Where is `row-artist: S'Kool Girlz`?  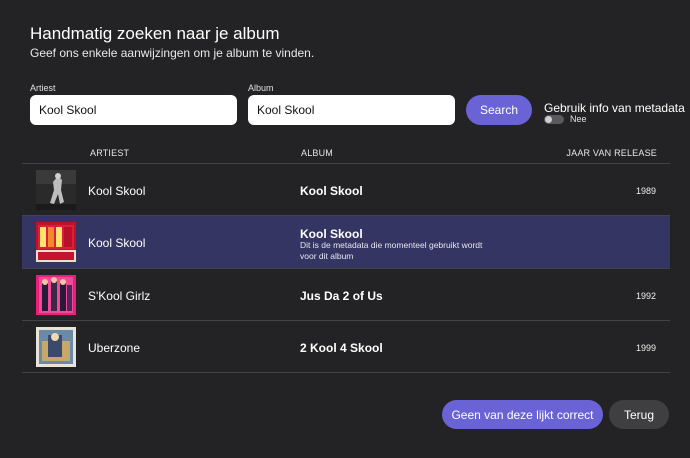
row-artist: S'Kool Girlz is located at coordinates (119, 296).